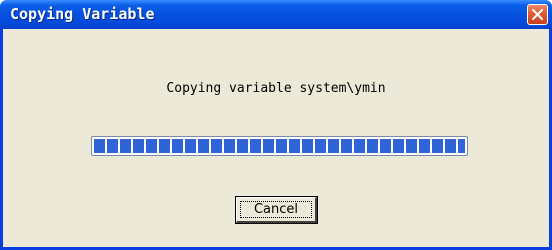  What do you see at coordinates (276, 88) in the screenshot?
I see `copy-status-message: Copying variable system\ymin` at bounding box center [276, 88].